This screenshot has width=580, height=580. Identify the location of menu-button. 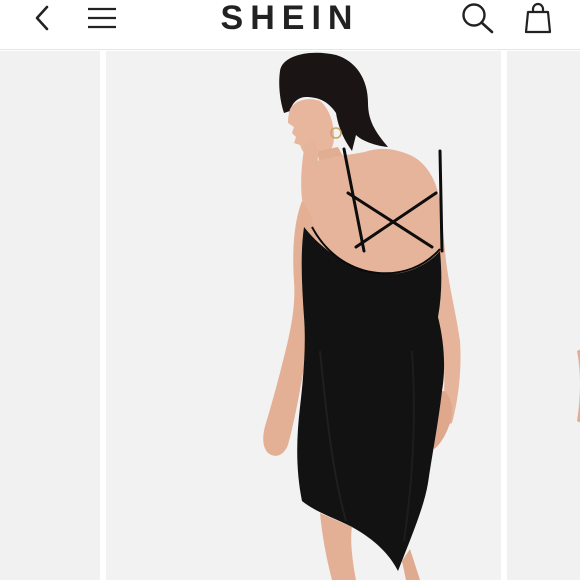
(102, 18).